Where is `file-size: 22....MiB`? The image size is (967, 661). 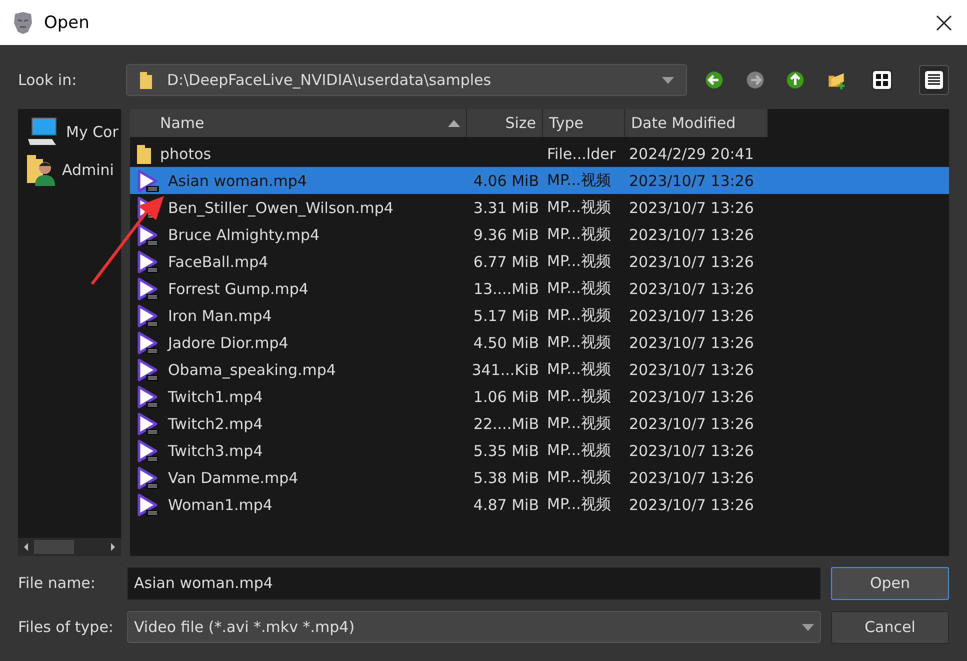
file-size: 22....MiB is located at coordinates (506, 423).